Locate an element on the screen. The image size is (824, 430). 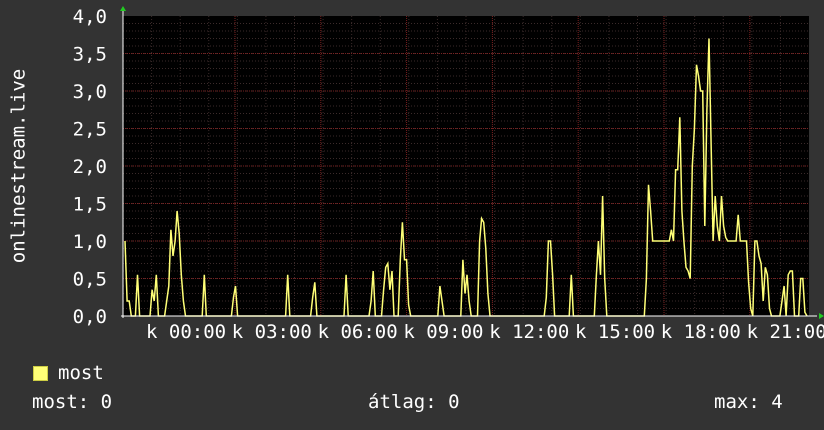
legend-label-most: most is located at coordinates (81, 373).